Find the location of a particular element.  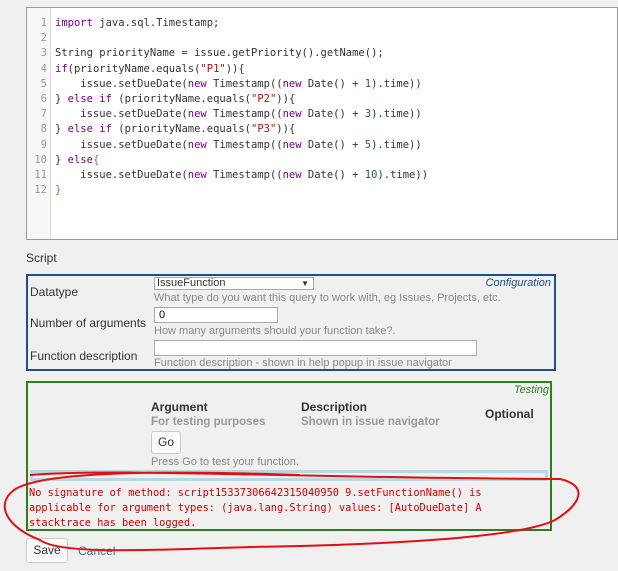

red-annotation-ellipse is located at coordinates (291, 511).